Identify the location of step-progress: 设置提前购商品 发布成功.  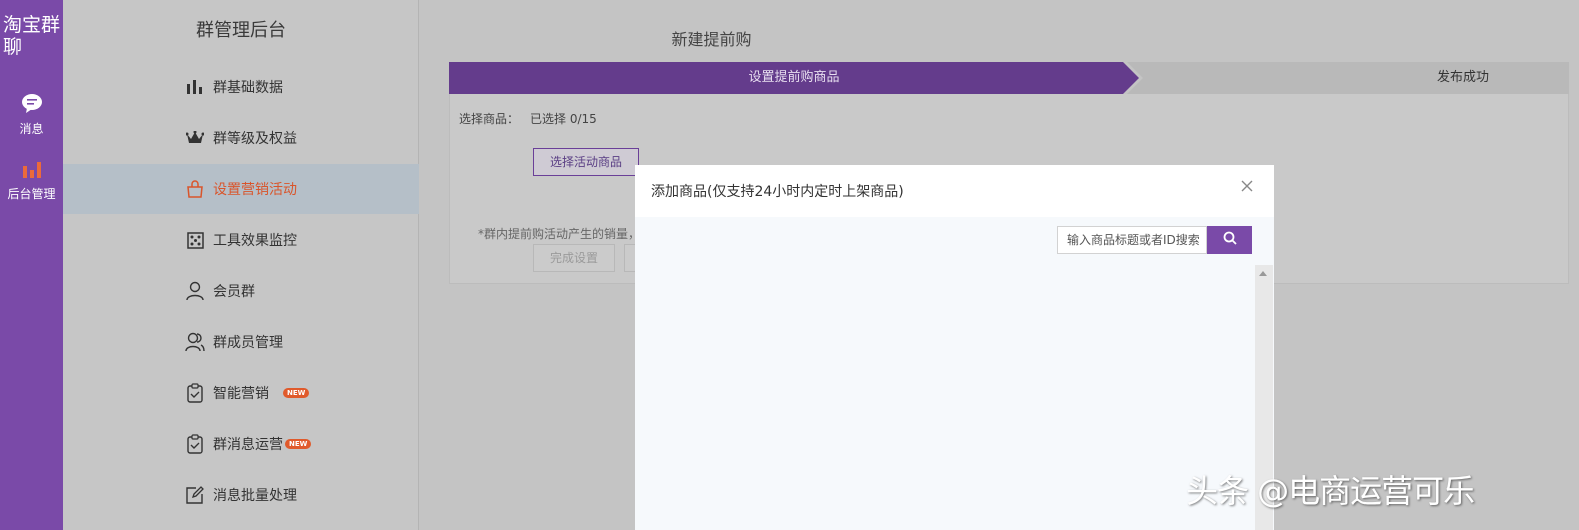
(1009, 78).